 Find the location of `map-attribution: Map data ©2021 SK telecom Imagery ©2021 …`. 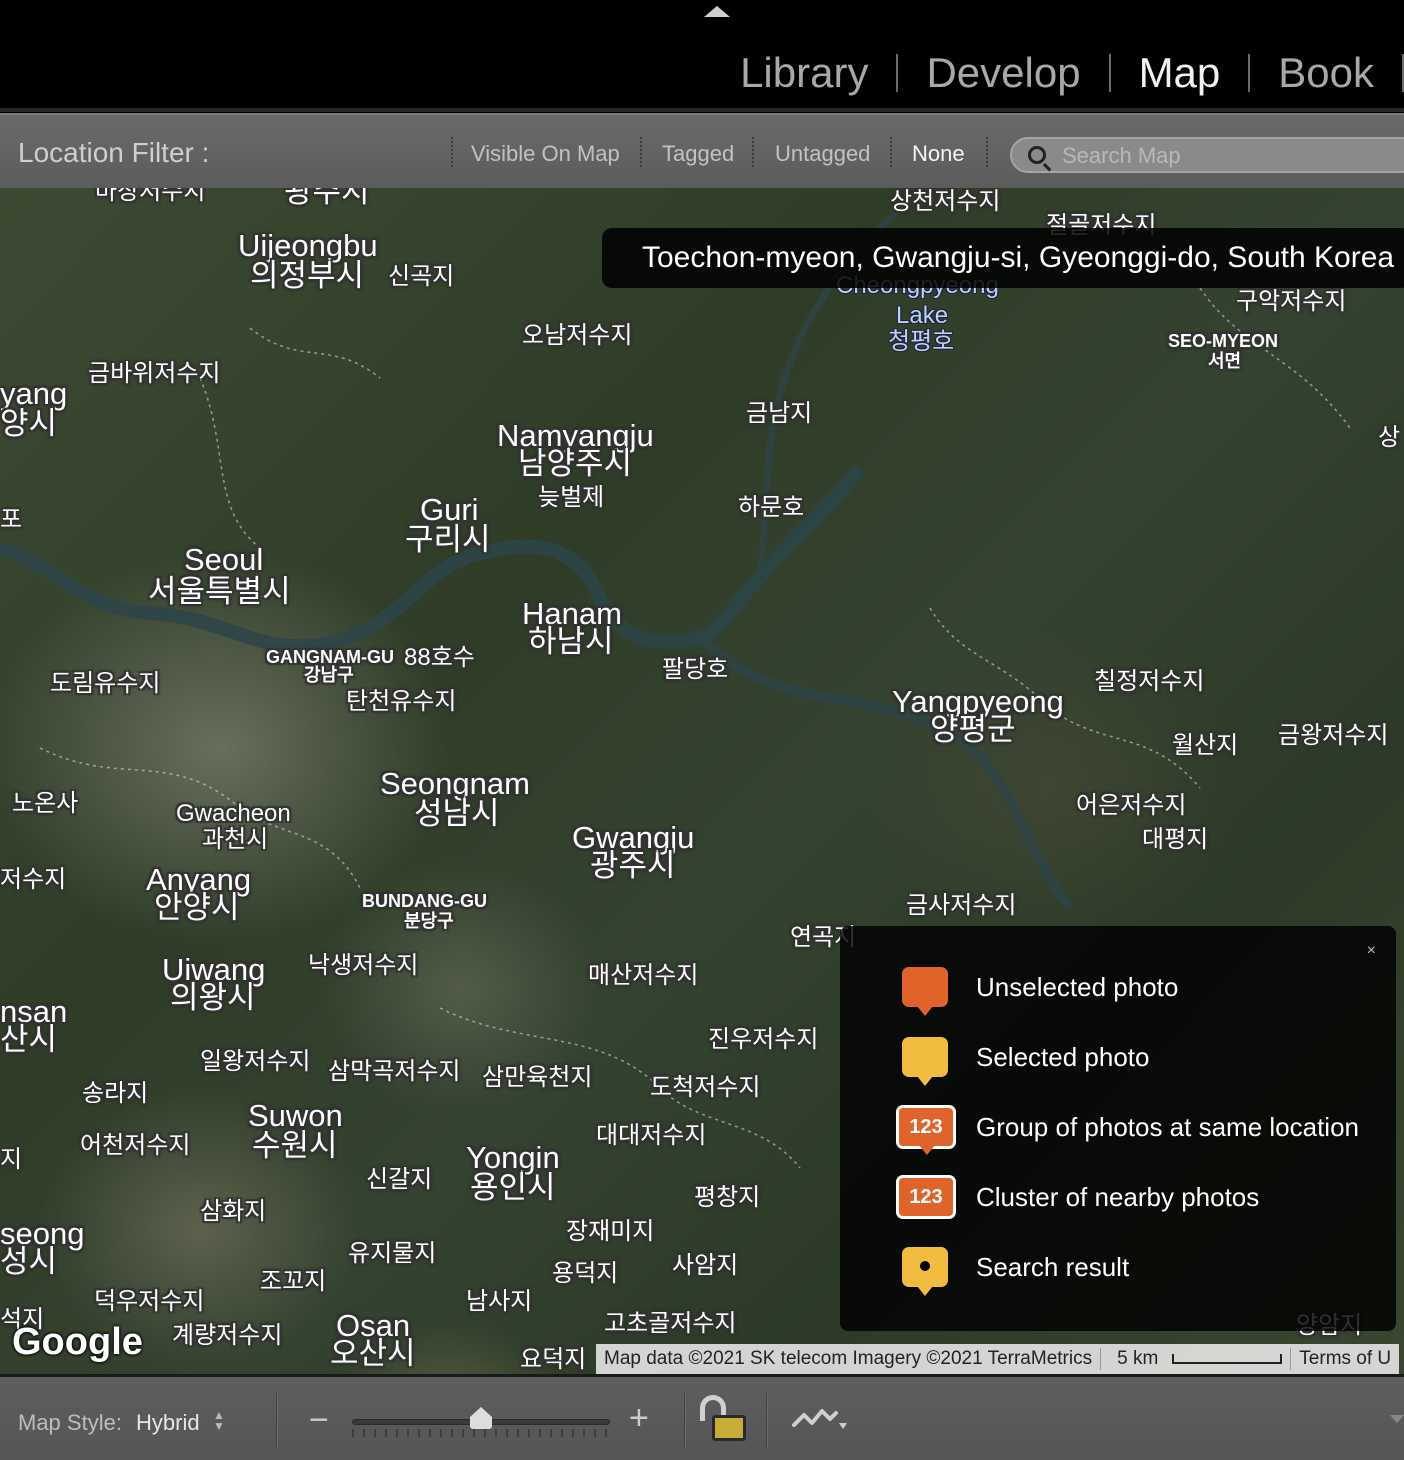

map-attribution: Map data ©2021 SK telecom Imagery ©2021 … is located at coordinates (998, 1359).